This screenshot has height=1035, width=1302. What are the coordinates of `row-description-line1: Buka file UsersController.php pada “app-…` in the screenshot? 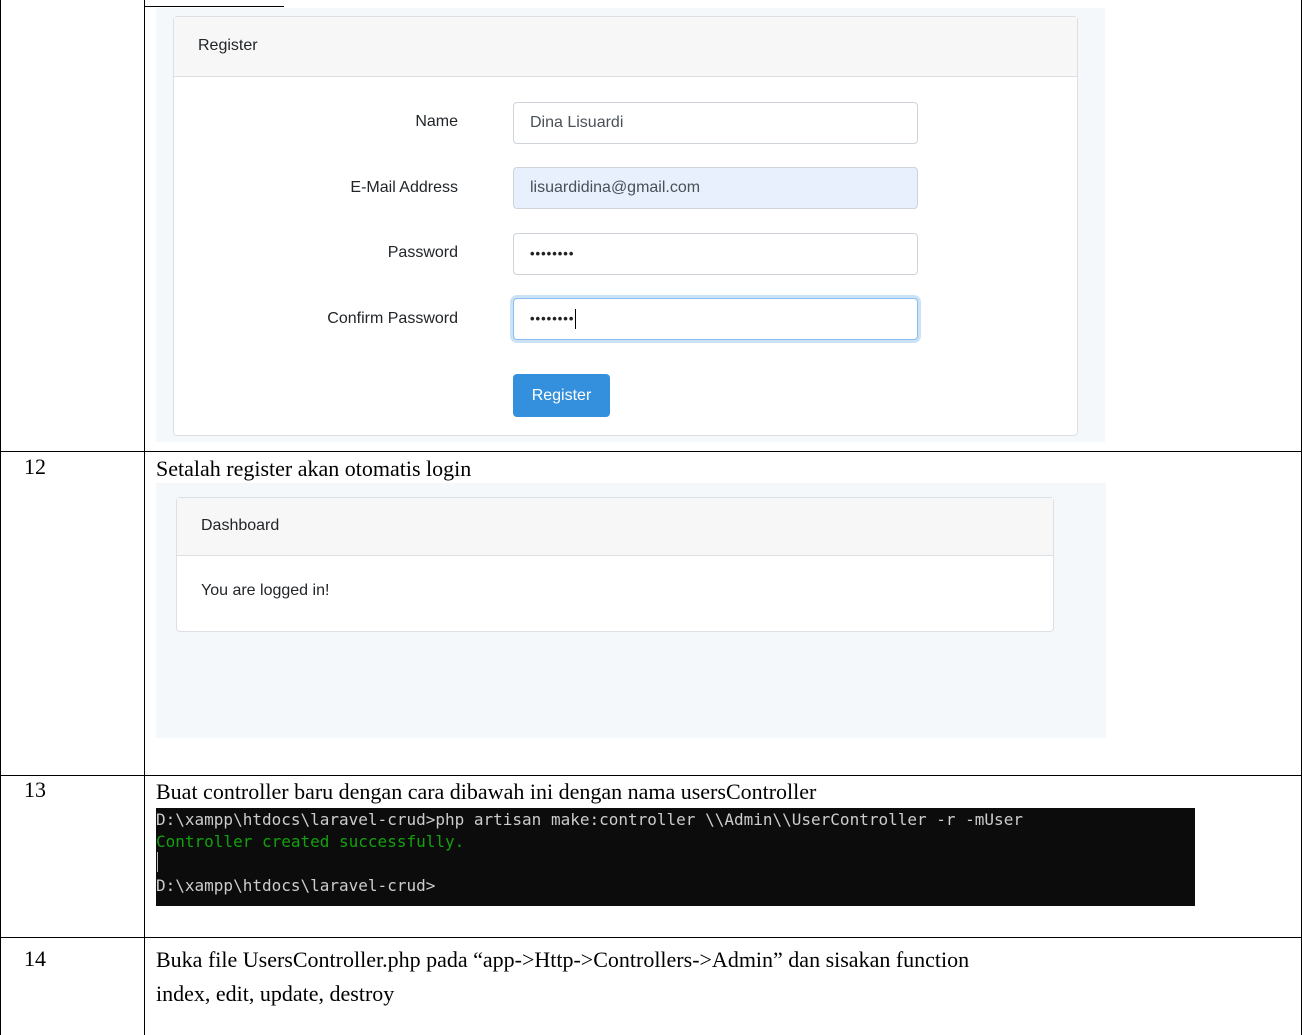 It's located at (563, 959).